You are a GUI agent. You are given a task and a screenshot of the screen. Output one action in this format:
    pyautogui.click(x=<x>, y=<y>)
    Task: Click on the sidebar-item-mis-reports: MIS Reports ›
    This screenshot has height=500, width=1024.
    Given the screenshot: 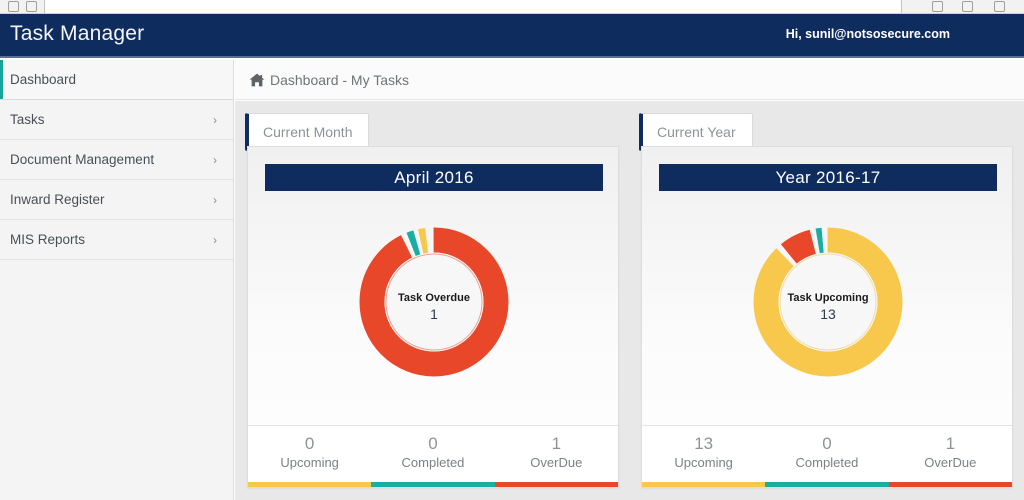 What is the action you would take?
    pyautogui.click(x=116, y=240)
    